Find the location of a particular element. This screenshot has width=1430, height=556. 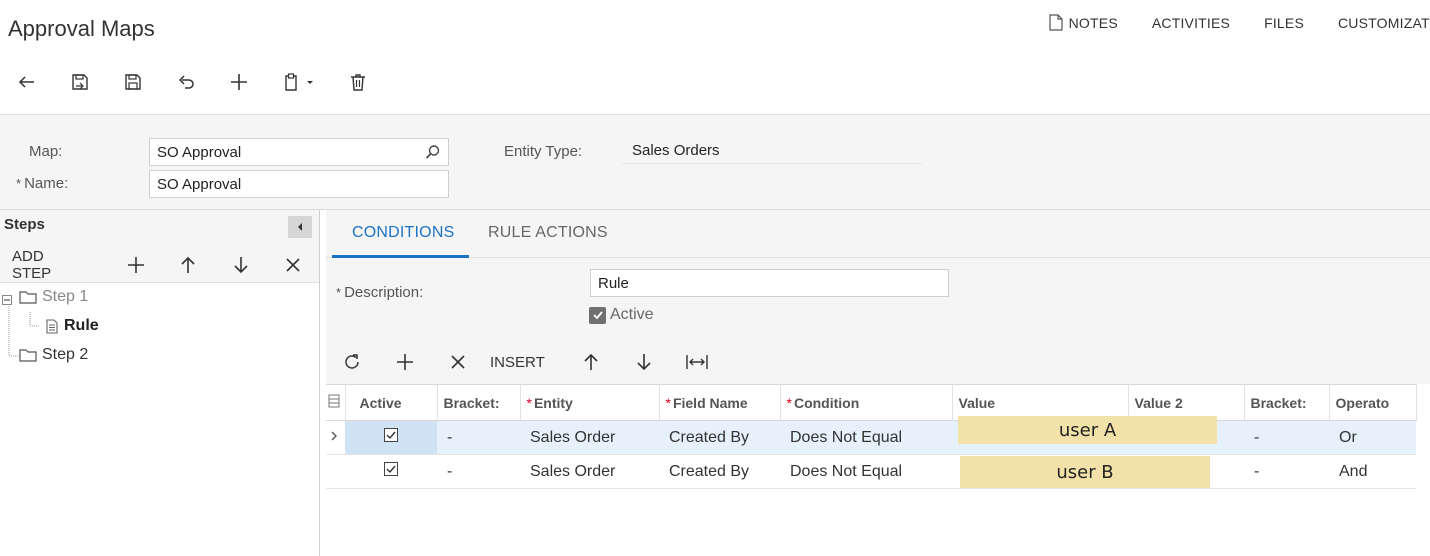

row-selector-header is located at coordinates (336, 402).